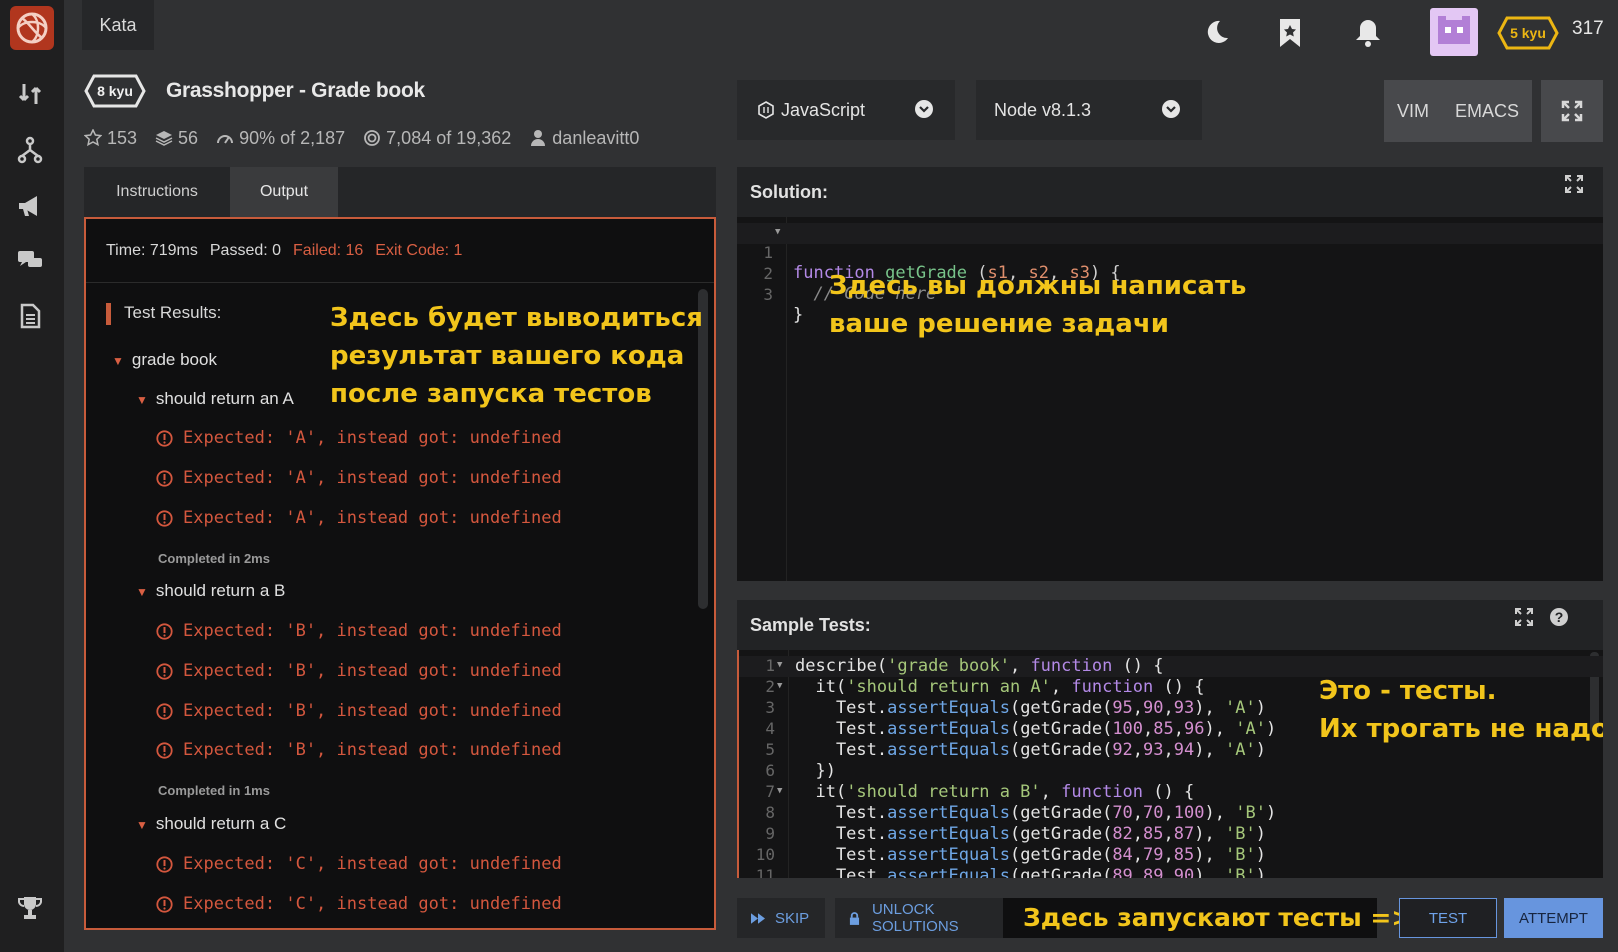  I want to click on annotation-line: Это - тесты., so click(1408, 691).